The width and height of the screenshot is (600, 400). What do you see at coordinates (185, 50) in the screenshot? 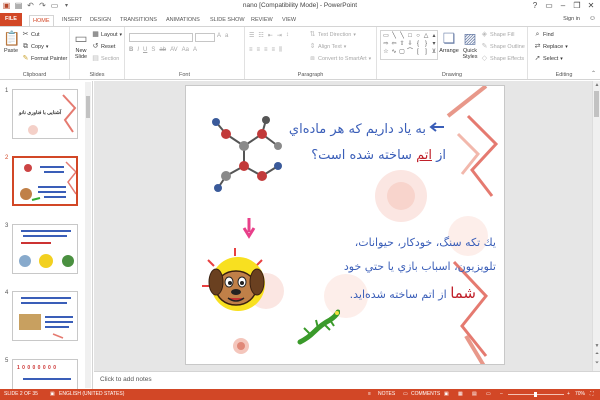
I see `change-case-icon: Aa` at bounding box center [185, 50].